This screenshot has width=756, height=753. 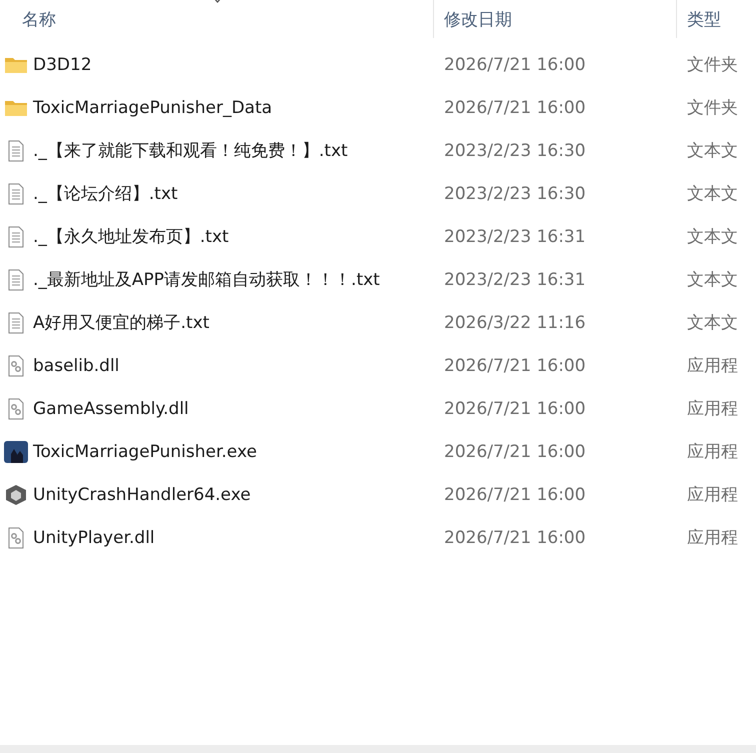 What do you see at coordinates (716, 19) in the screenshot?
I see `column-header: 类型` at bounding box center [716, 19].